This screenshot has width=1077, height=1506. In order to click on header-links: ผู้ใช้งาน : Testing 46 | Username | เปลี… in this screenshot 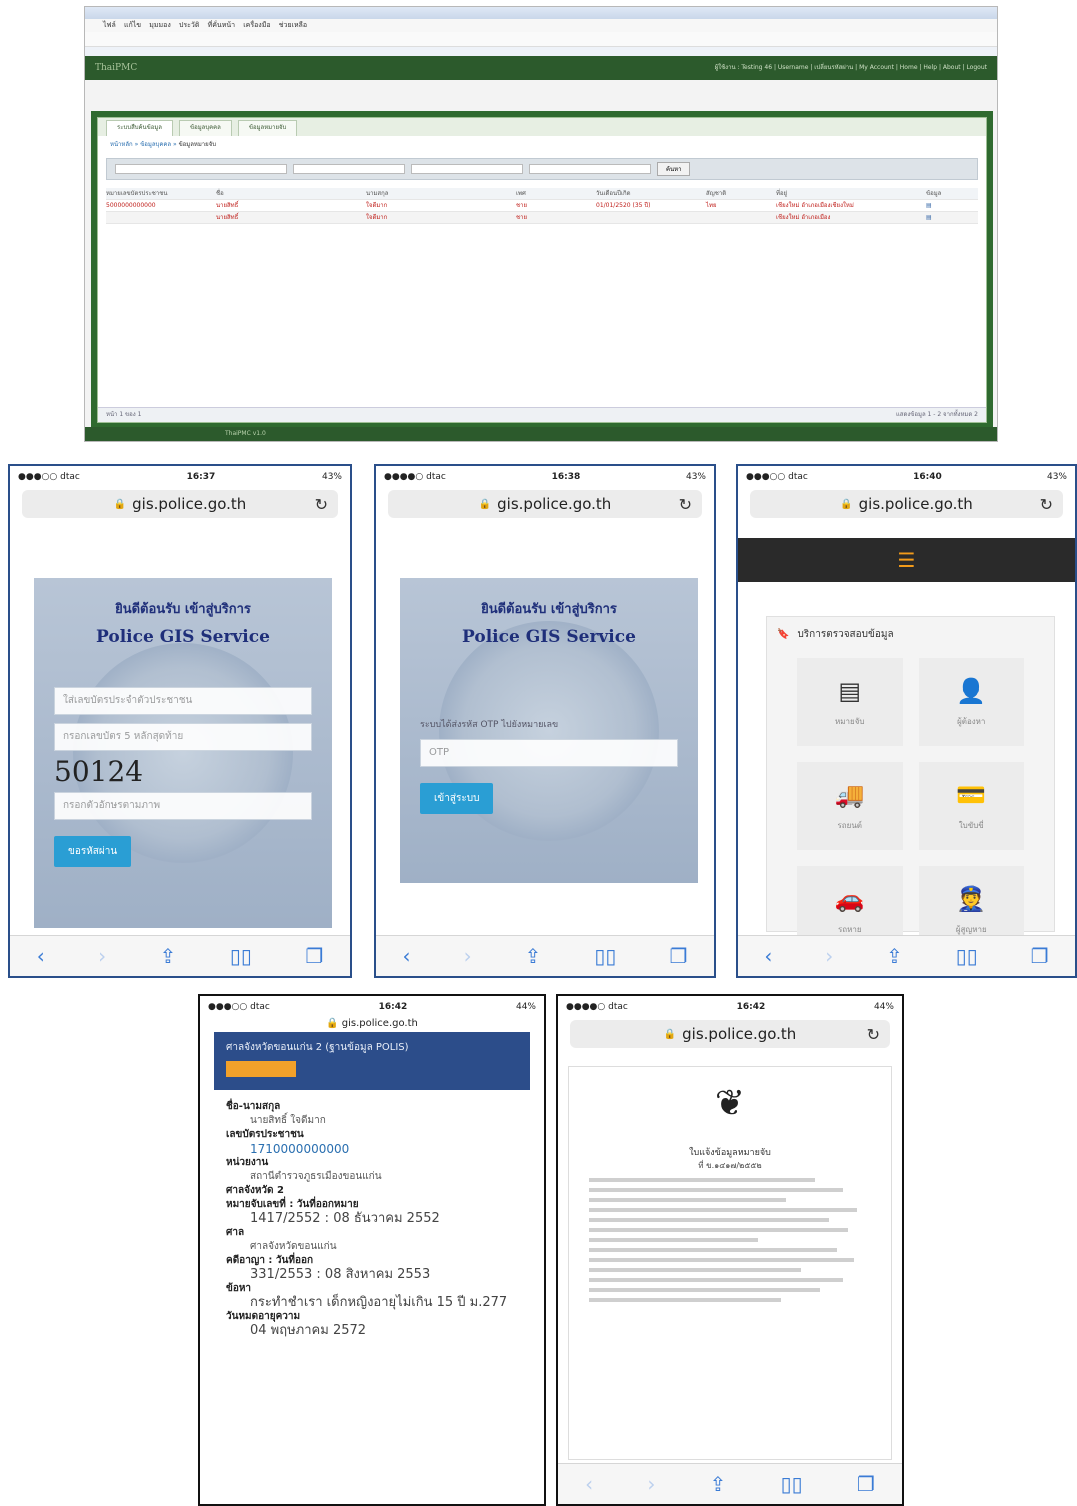, I will do `click(851, 68)`.